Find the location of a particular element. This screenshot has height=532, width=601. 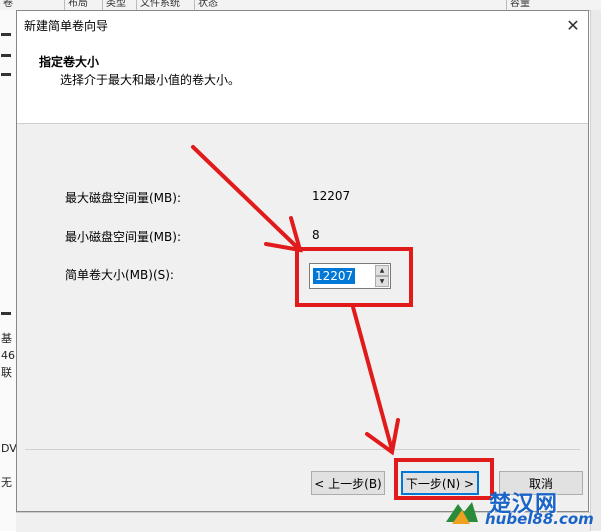

max-space-label: 最大磁盘空间量(MB): is located at coordinates (123, 198).